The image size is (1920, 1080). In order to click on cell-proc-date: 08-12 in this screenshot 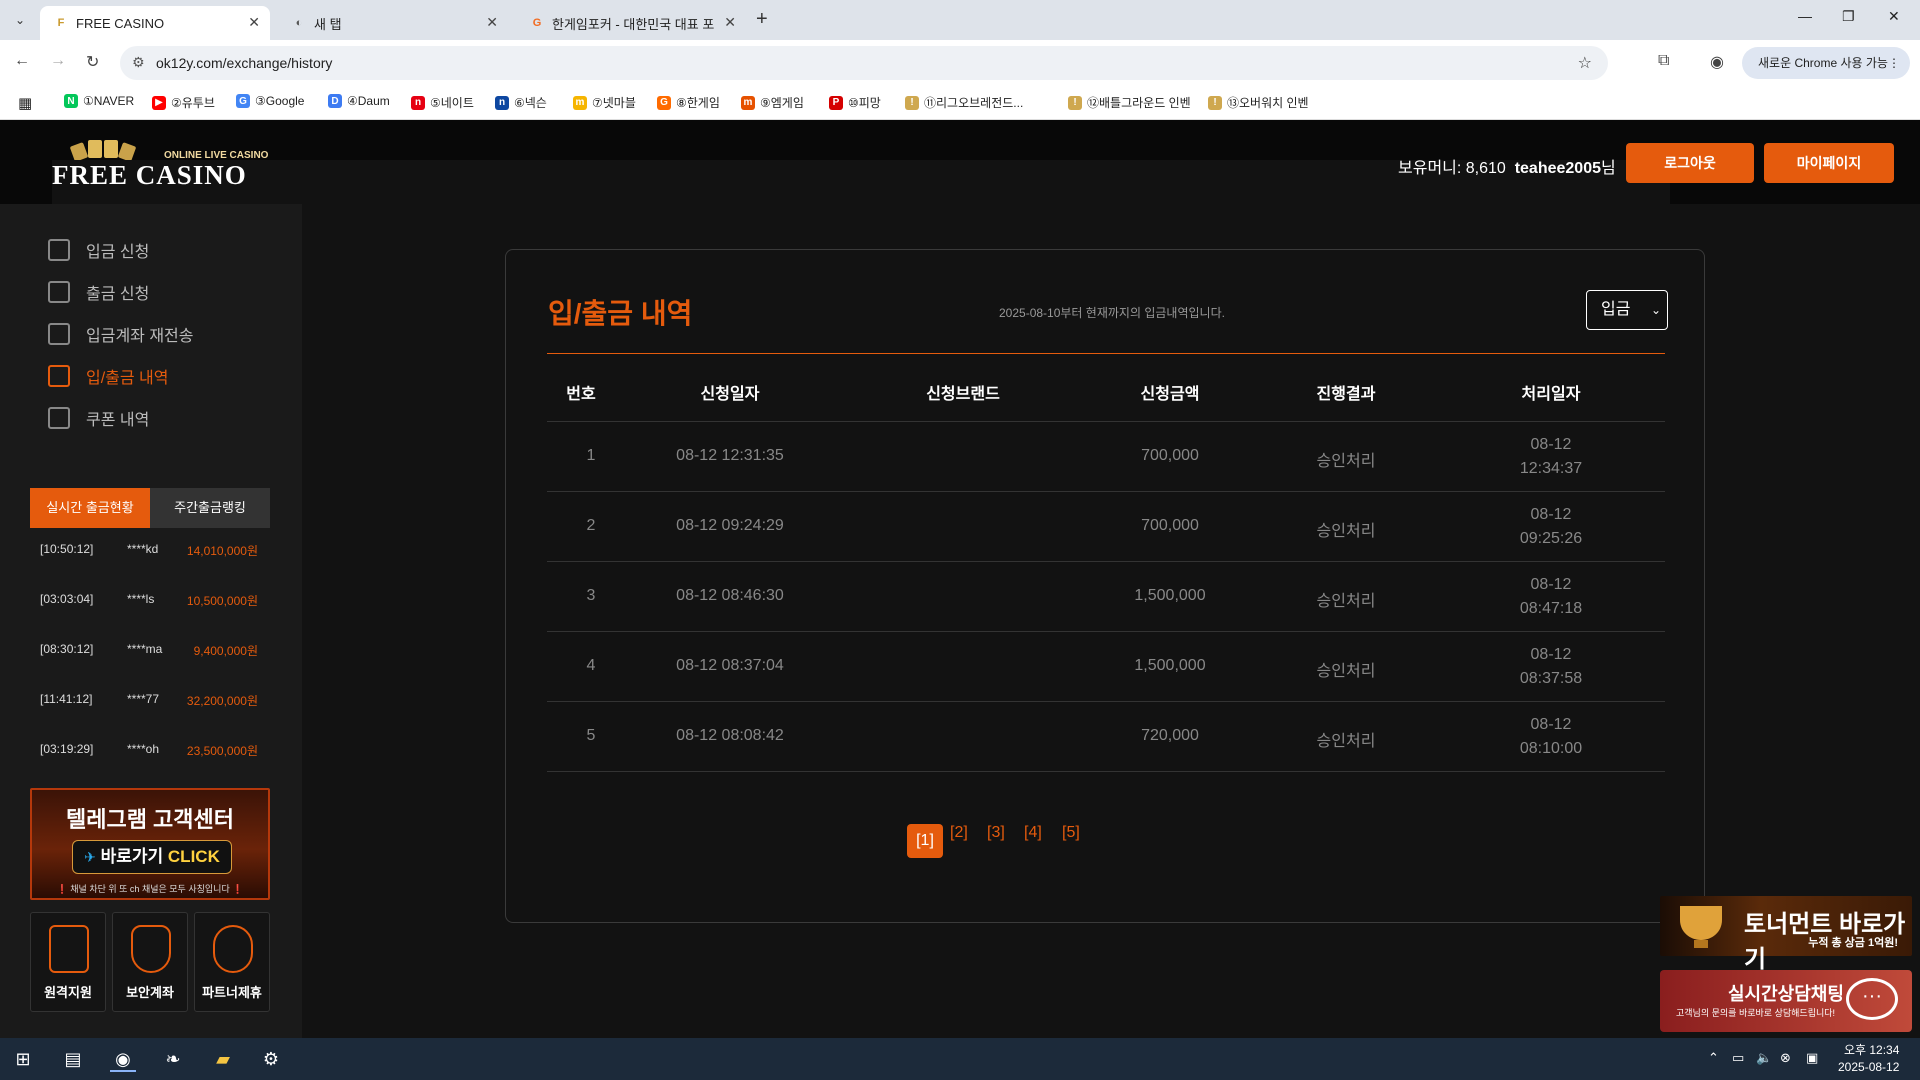, I will do `click(1551, 654)`.